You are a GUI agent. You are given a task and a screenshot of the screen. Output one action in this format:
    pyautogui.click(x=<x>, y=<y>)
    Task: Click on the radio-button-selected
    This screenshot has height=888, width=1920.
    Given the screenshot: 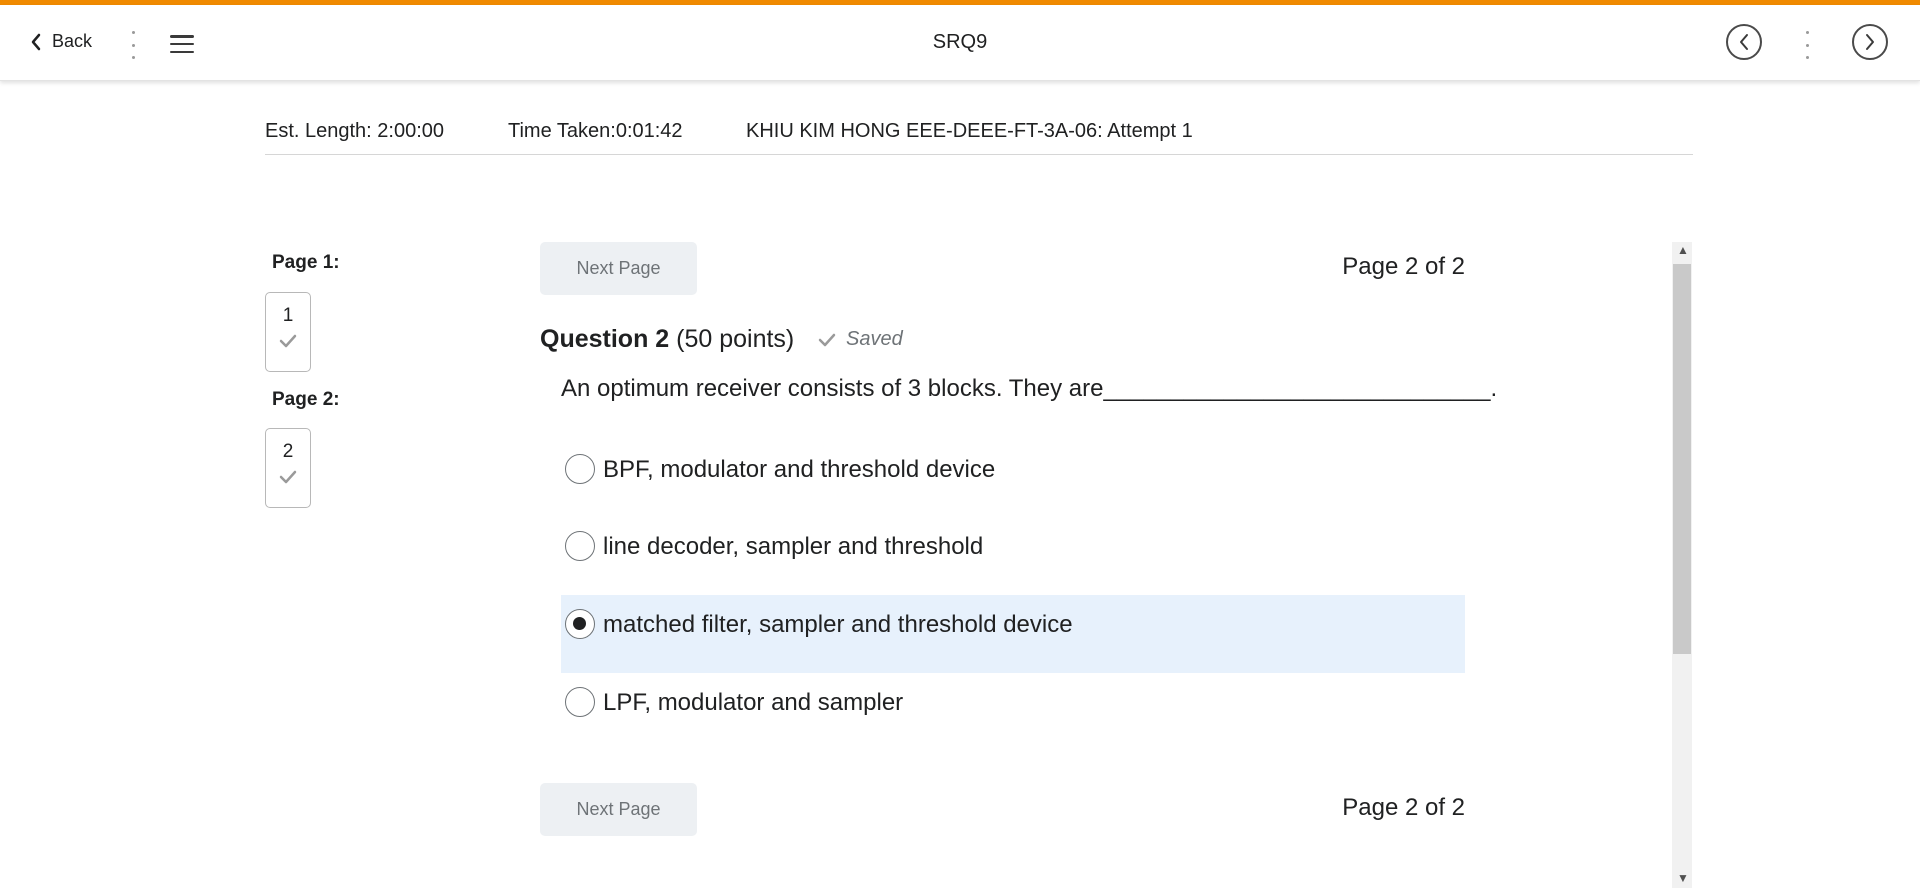 What is the action you would take?
    pyautogui.click(x=580, y=624)
    